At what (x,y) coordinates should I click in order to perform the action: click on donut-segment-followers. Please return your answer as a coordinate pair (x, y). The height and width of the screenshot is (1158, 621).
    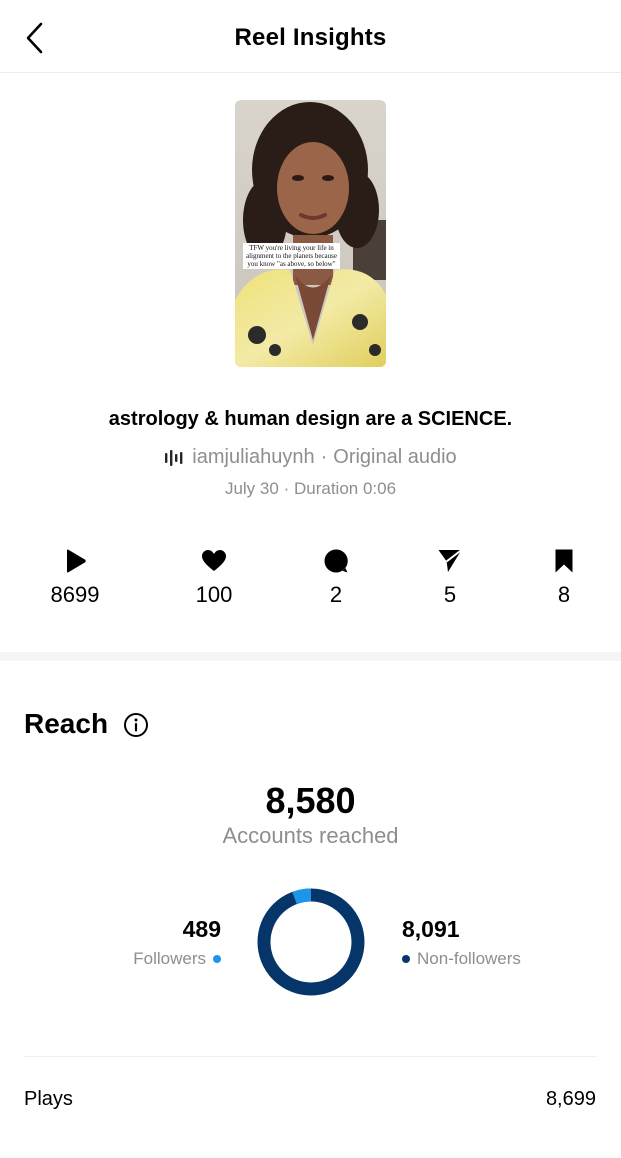
    Looking at the image, I should click on (311, 942).